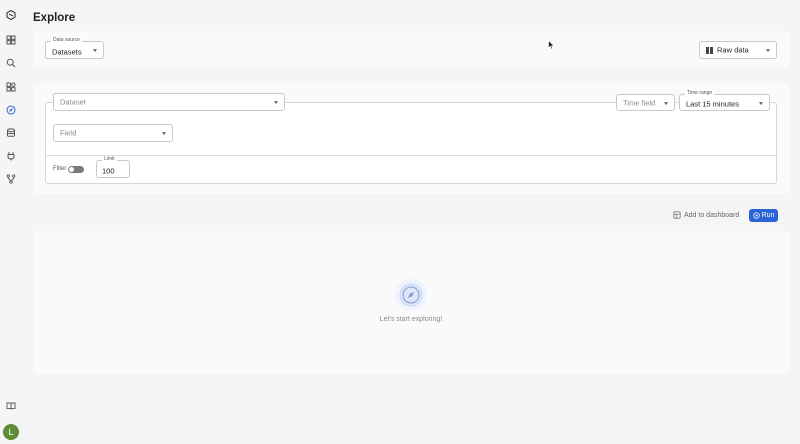 Image resolution: width=800 pixels, height=444 pixels. I want to click on limit-value: 100, so click(108, 171).